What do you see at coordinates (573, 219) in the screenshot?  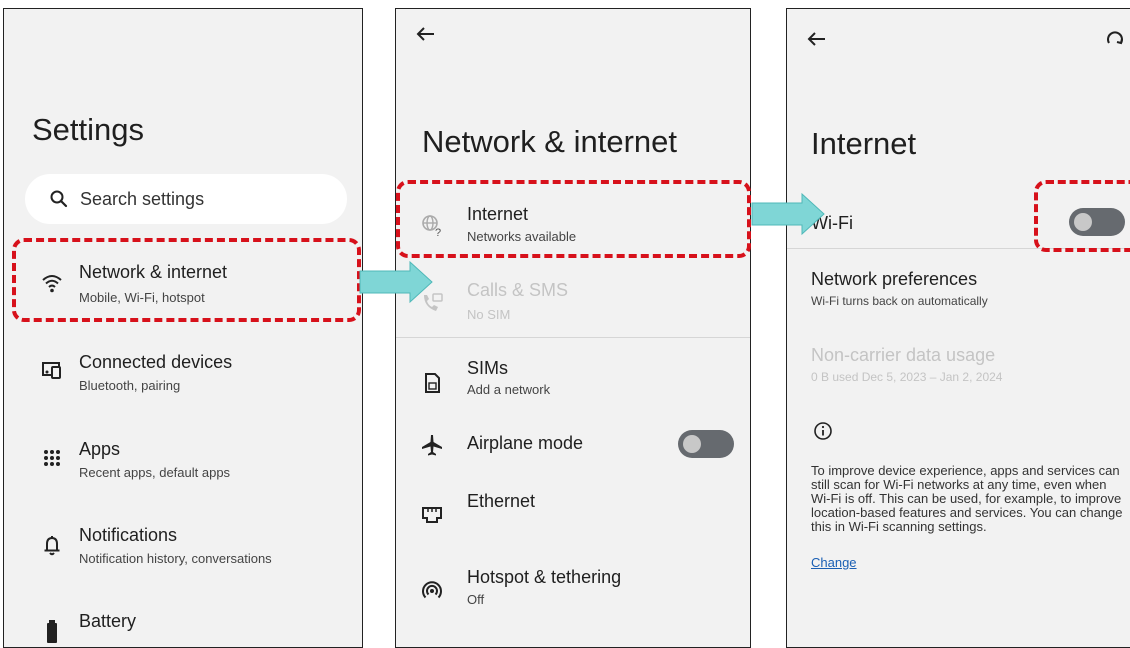 I see `highlight-internet` at bounding box center [573, 219].